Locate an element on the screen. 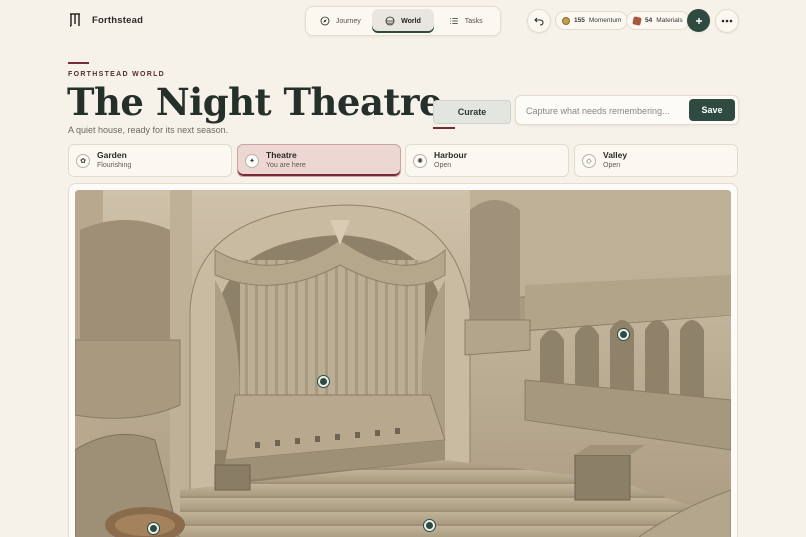 This screenshot has height=537, width=806. location-name: Valley is located at coordinates (615, 155).